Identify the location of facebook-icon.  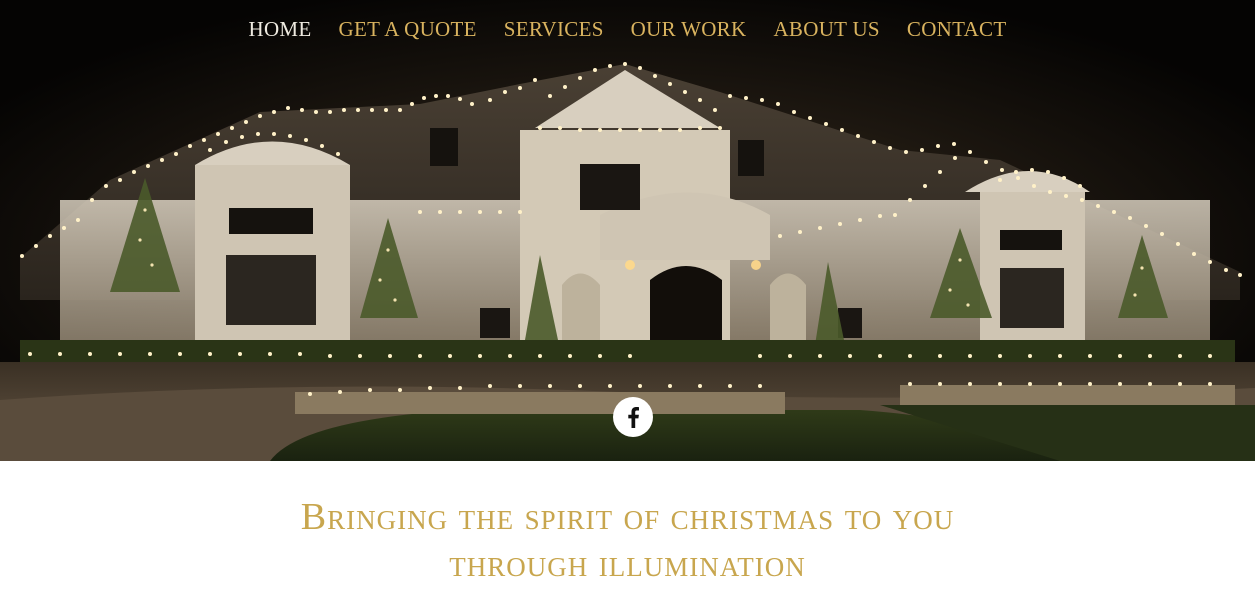
(633, 417).